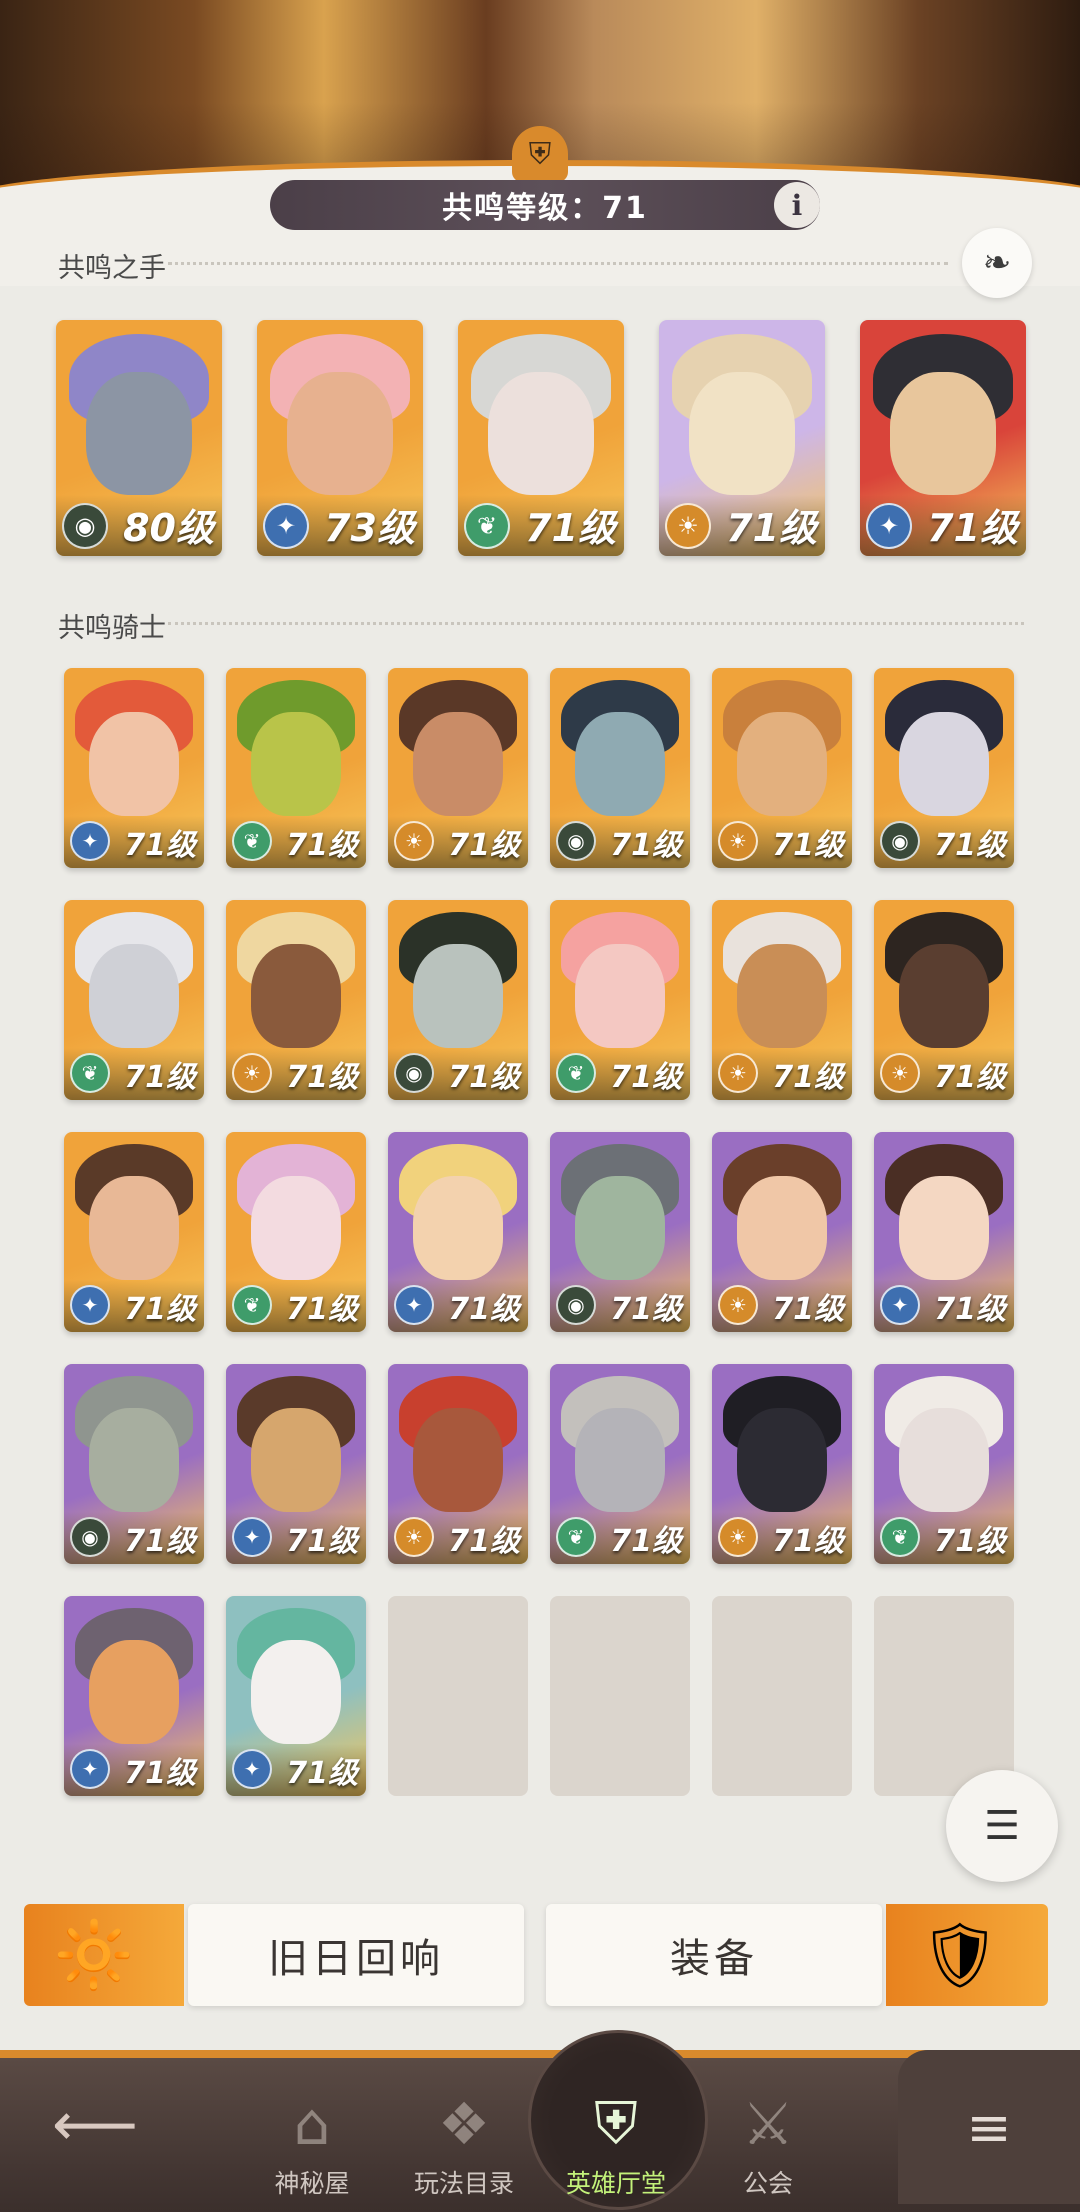 The height and width of the screenshot is (2212, 1080). What do you see at coordinates (797, 205) in the screenshot?
I see `info-button: i` at bounding box center [797, 205].